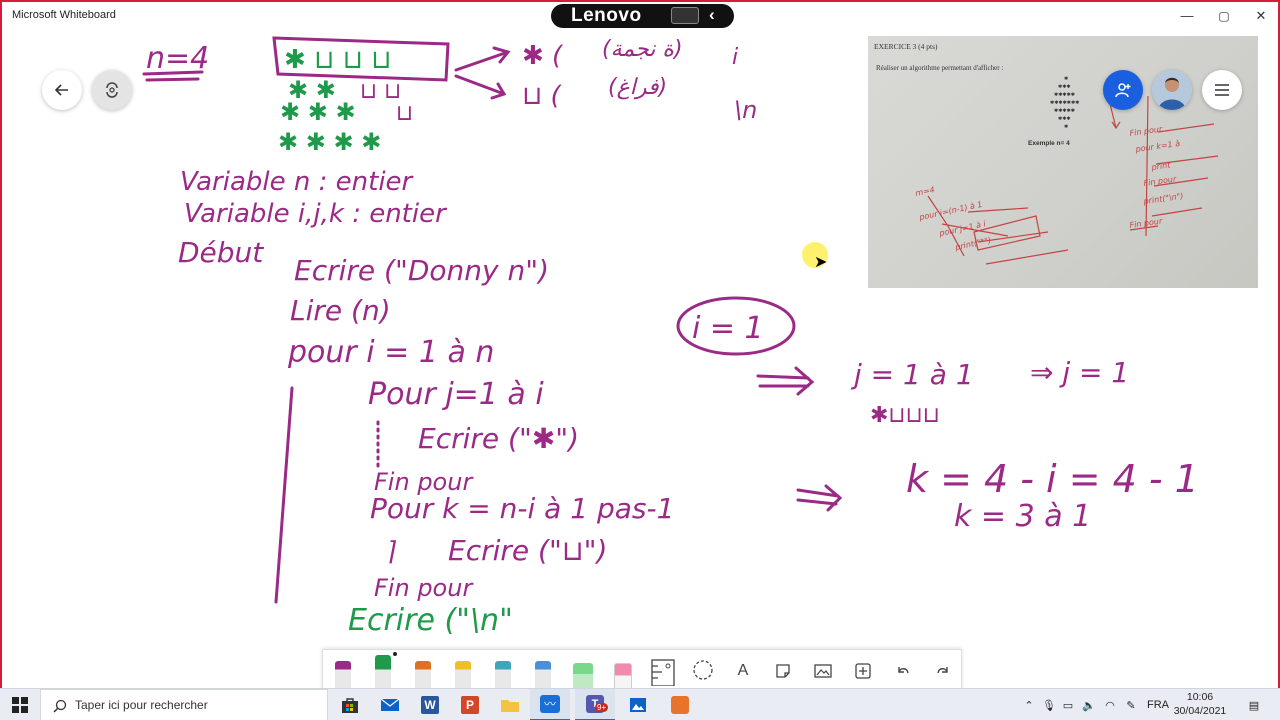 The height and width of the screenshot is (720, 1280). I want to click on avatar-person-icon, so click(1172, 90).